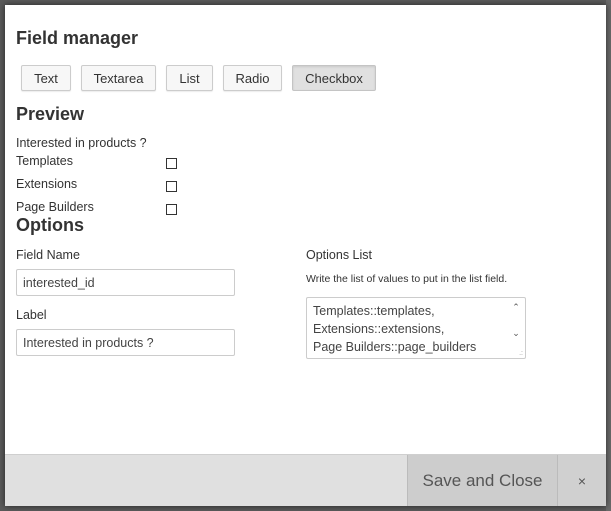 This screenshot has height=511, width=611. I want to click on options-list-label: Options List, so click(339, 255).